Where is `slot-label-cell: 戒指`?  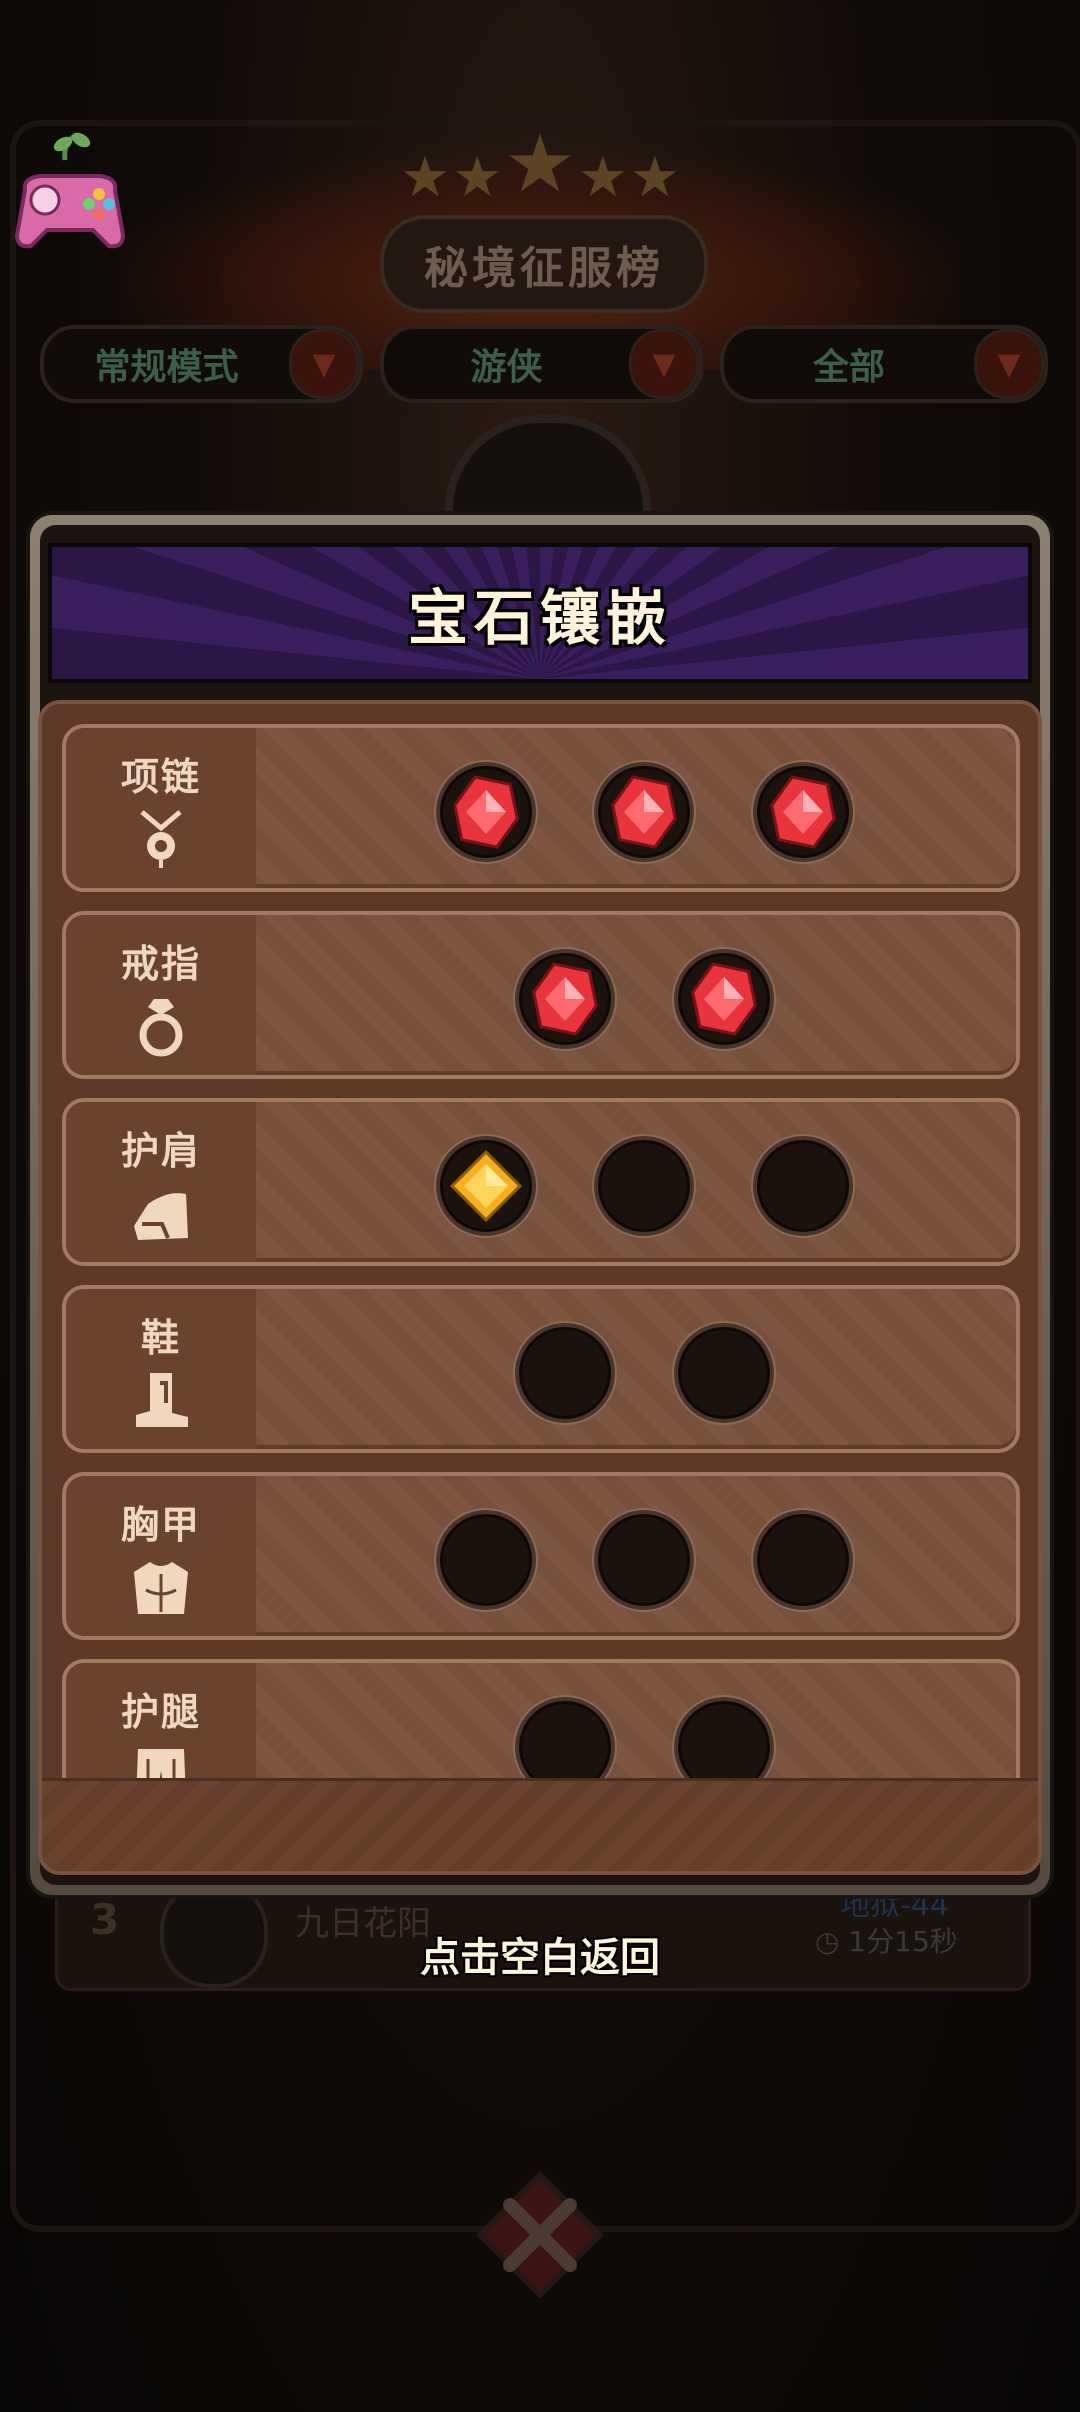
slot-label-cell: 戒指 is located at coordinates (161, 995).